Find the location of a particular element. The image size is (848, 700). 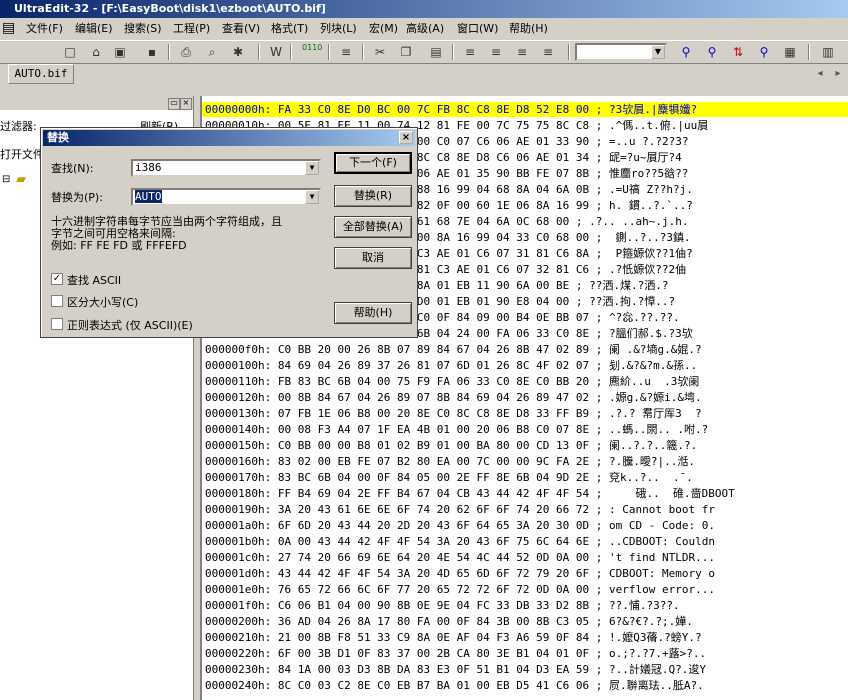

open-files-label: 打开文件 is located at coordinates (22, 154).